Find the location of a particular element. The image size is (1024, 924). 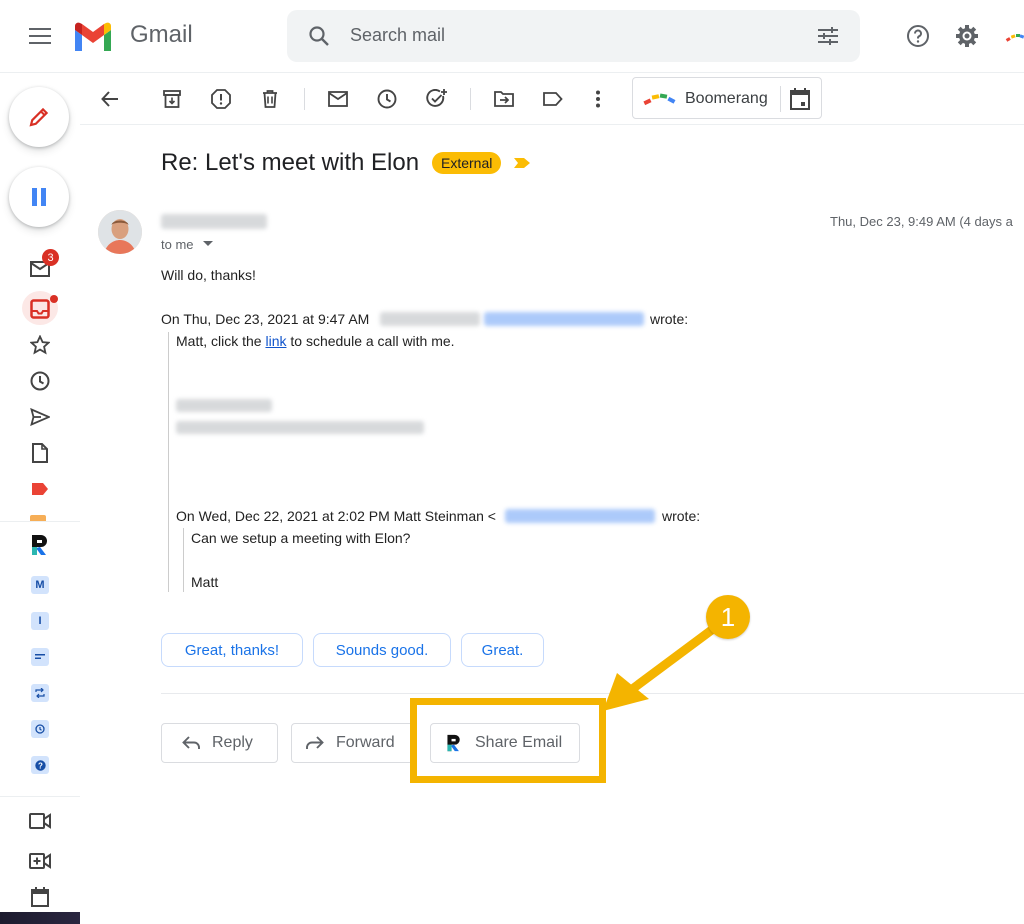

email-subject: Re: Let's meet with Elon is located at coordinates (290, 162).